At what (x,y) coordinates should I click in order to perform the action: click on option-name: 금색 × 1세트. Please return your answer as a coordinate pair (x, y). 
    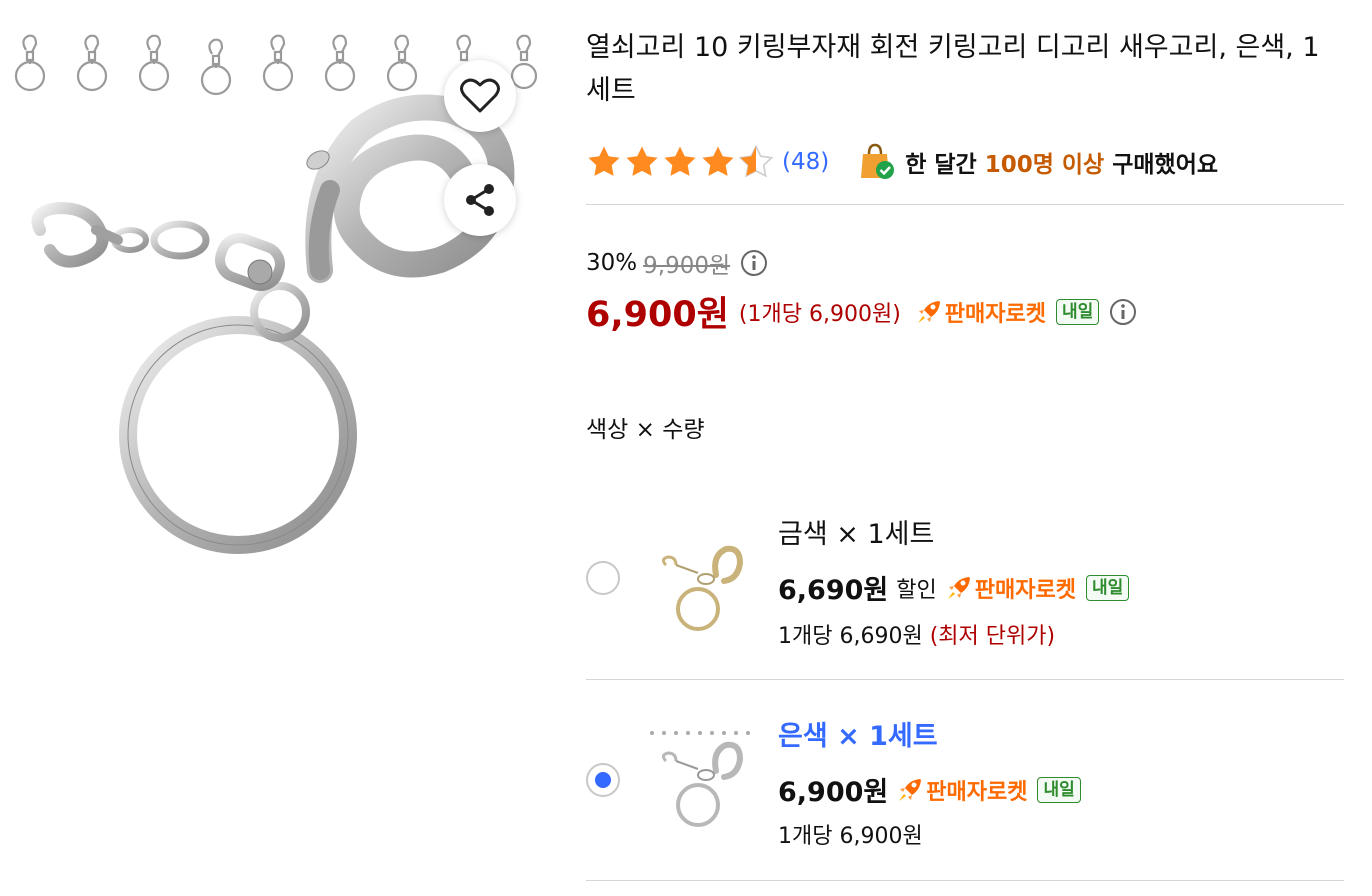
    Looking at the image, I should click on (856, 534).